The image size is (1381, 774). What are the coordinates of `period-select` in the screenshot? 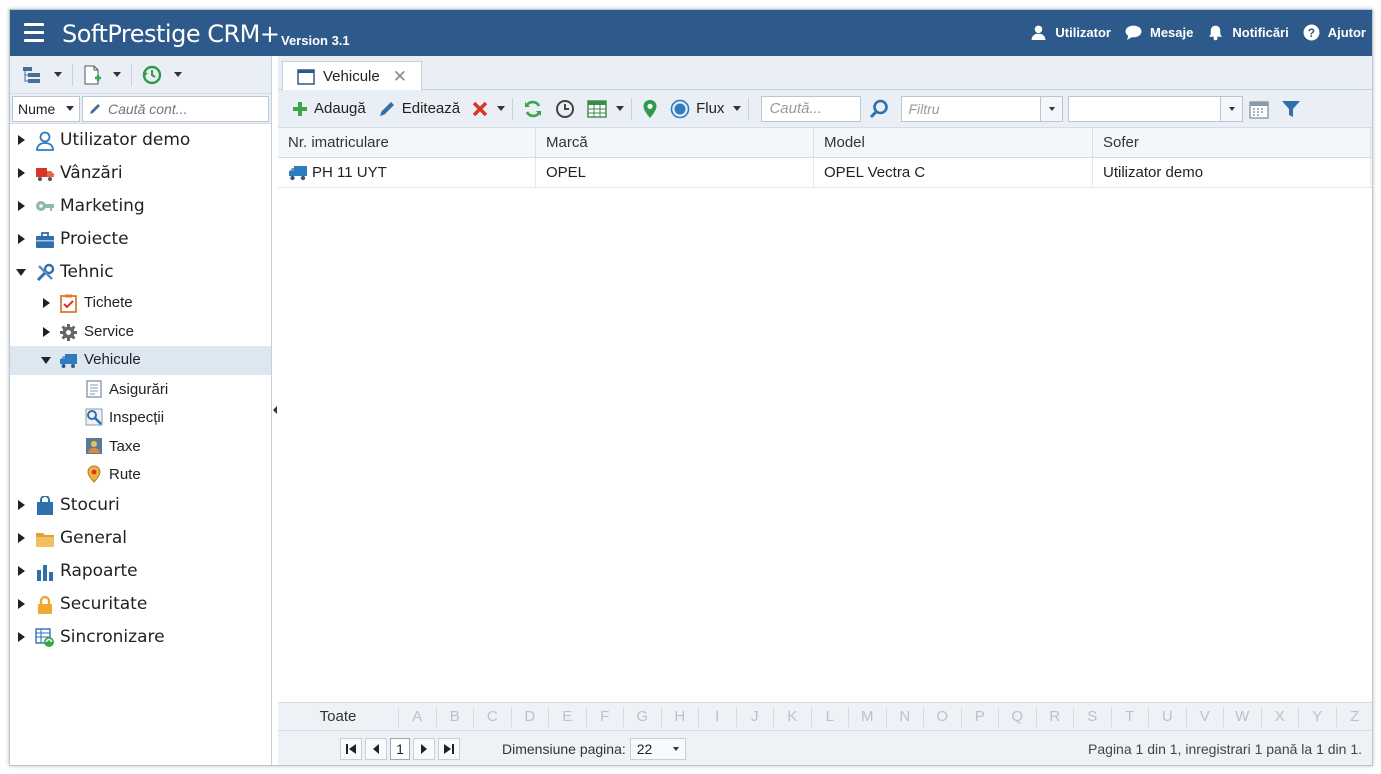 It's located at (1156, 108).